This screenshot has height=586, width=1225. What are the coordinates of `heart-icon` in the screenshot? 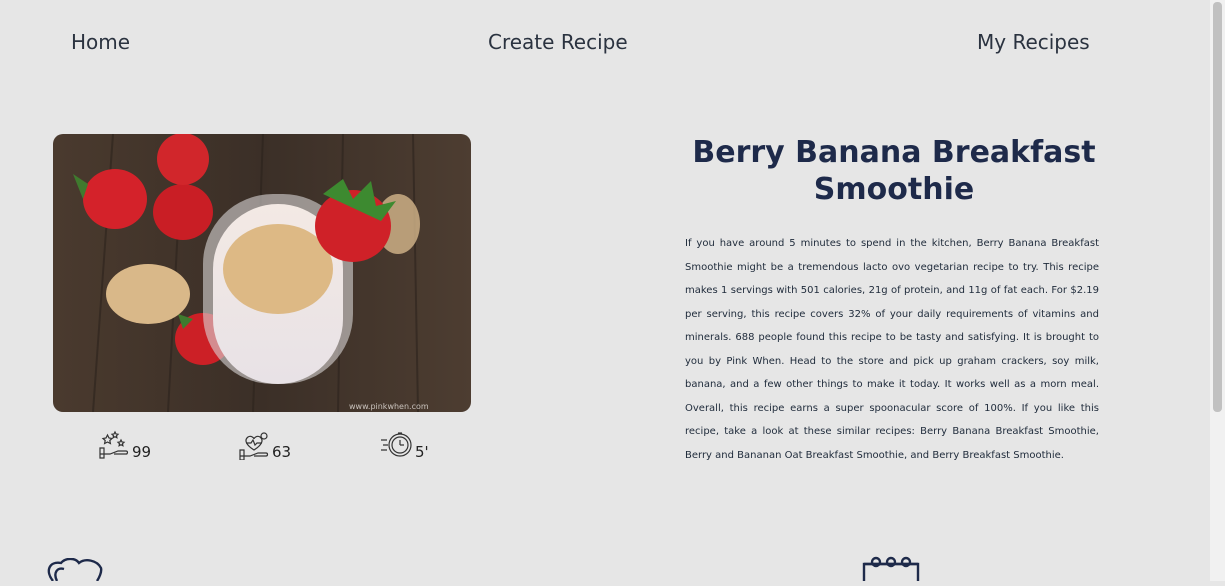 It's located at (75, 571).